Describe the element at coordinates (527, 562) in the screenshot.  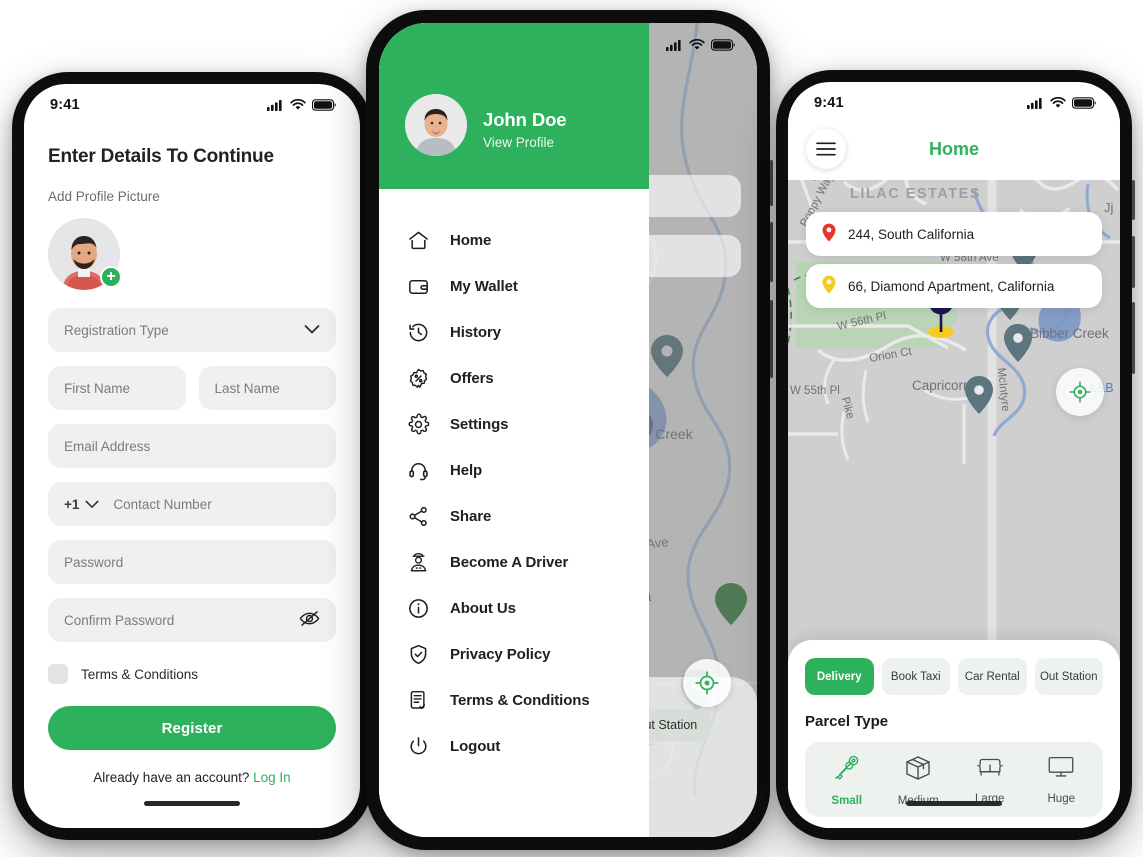
I see `menu-item-become-a-driver: Become A Driver` at that location.